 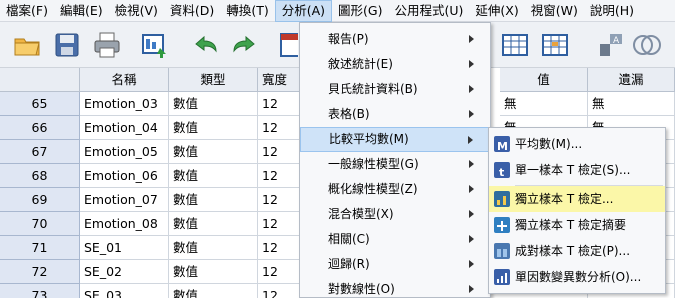 What do you see at coordinates (395, 39) in the screenshot?
I see `menu-item-reports: 報告(P)` at bounding box center [395, 39].